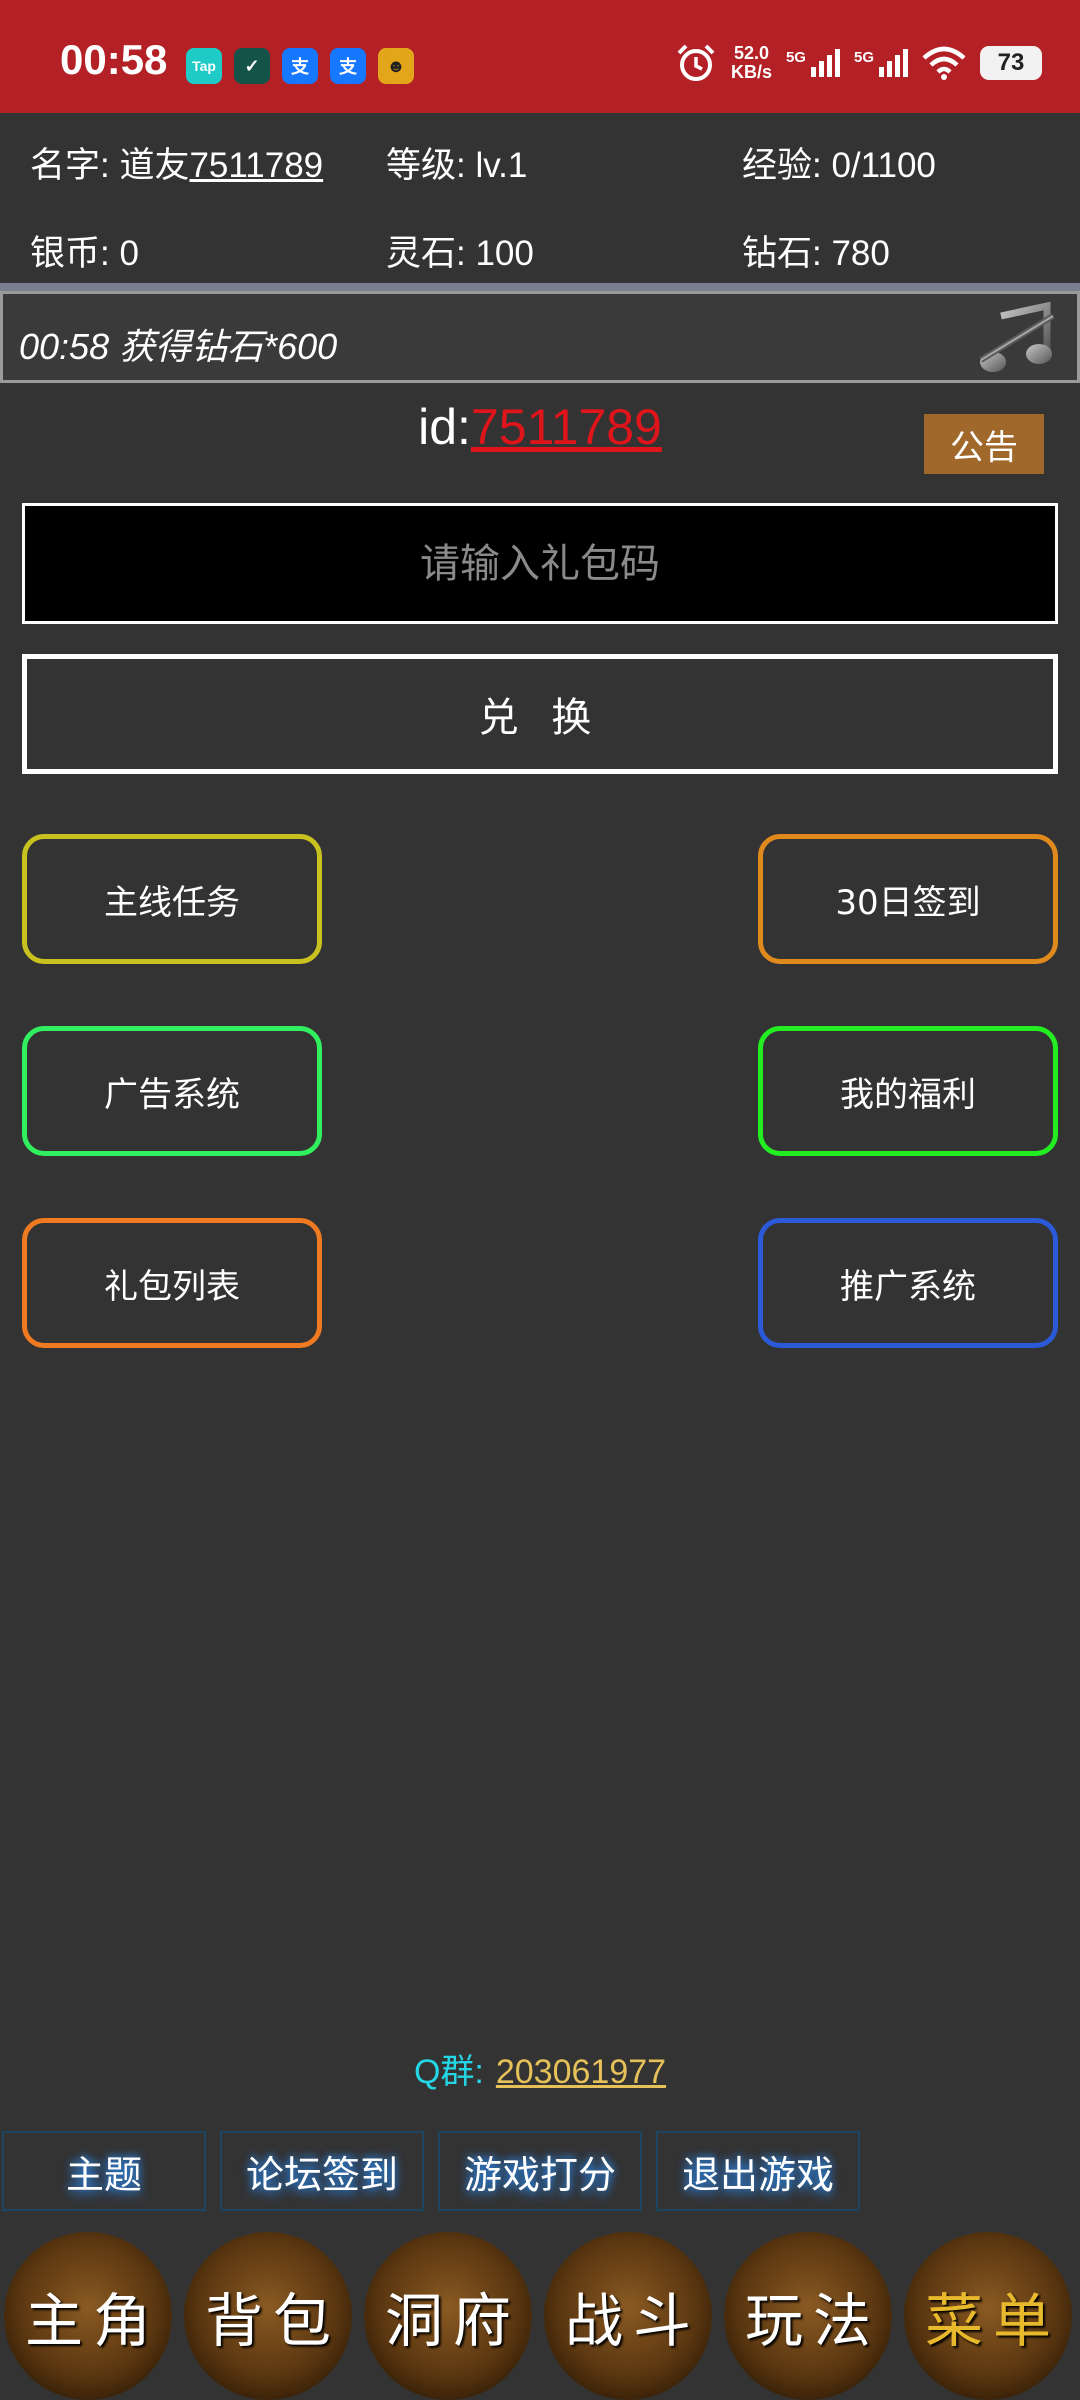 Image resolution: width=1080 pixels, height=2400 pixels. I want to click on nav-gameplay-button: 玩法, so click(808, 2316).